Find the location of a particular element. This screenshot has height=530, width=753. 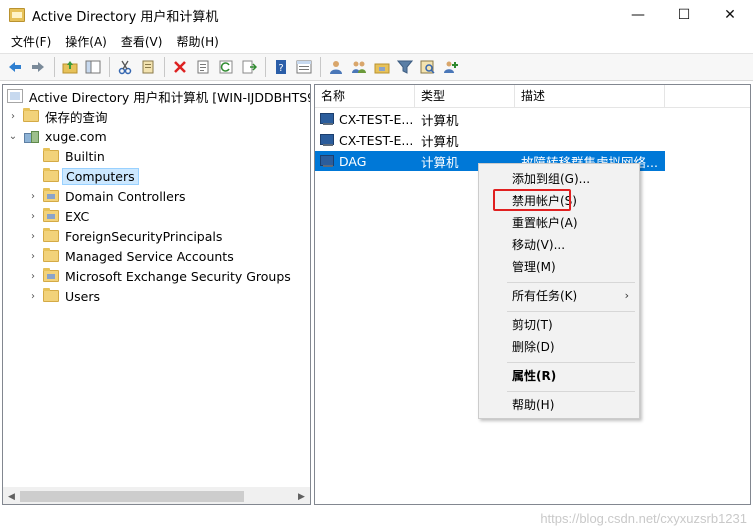

maximize-button: ☐ is located at coordinates (684, 15).